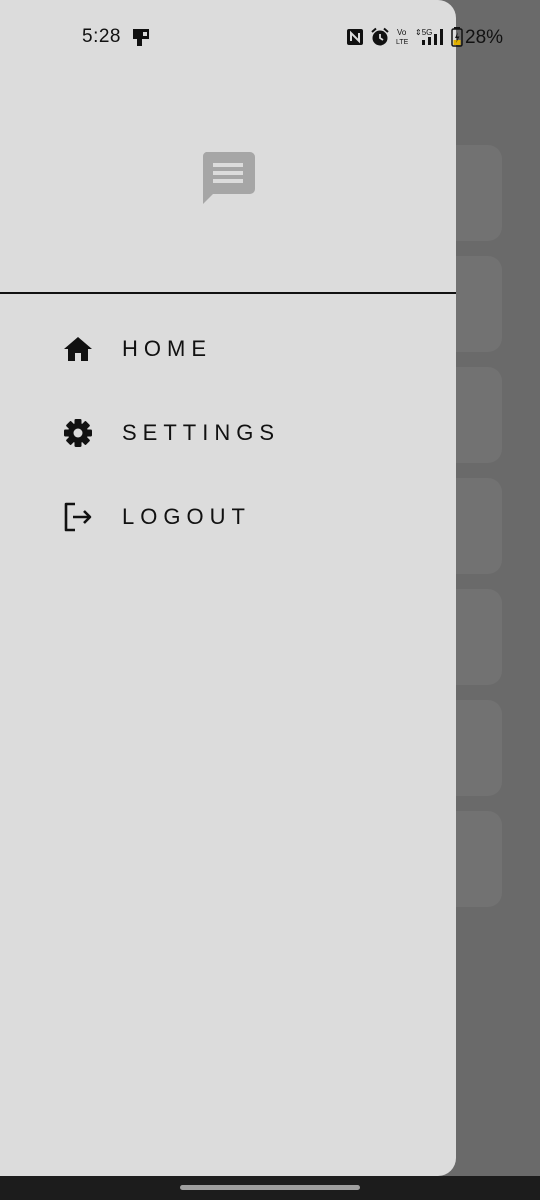 This screenshot has height=1200, width=540. What do you see at coordinates (78, 517) in the screenshot?
I see `logout-icon` at bounding box center [78, 517].